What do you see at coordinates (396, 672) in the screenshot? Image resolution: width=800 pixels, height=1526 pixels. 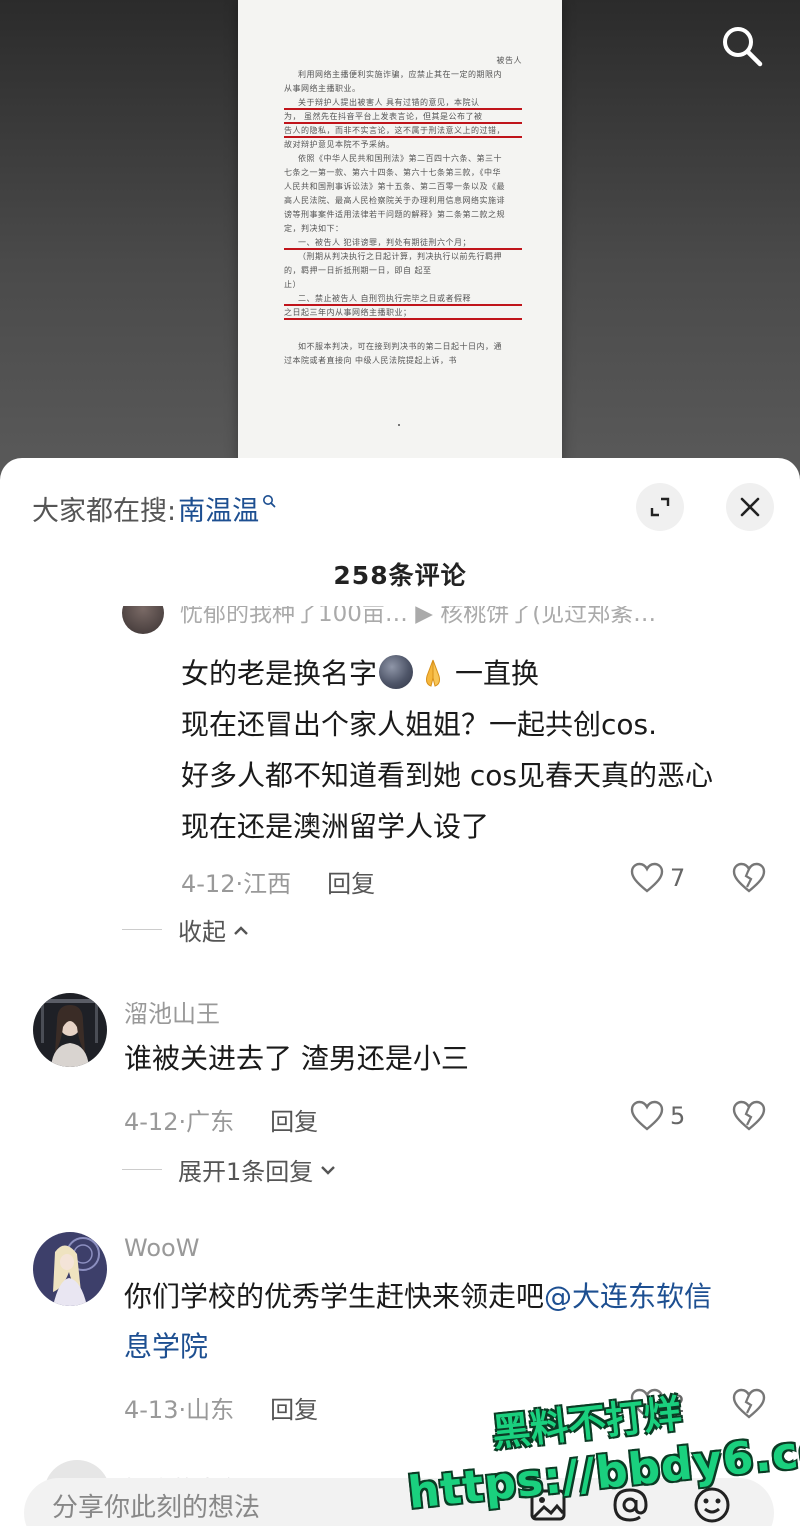 I see `moon-face-emoji-icon` at bounding box center [396, 672].